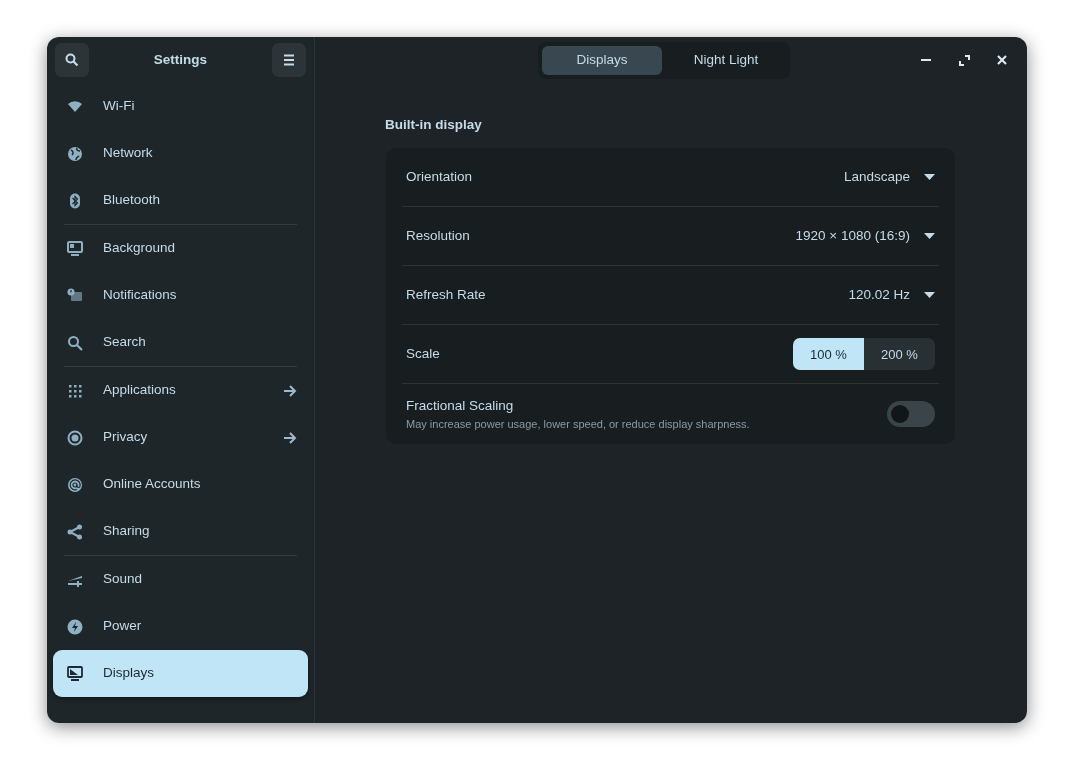 The image size is (1074, 780). Describe the element at coordinates (180, 106) in the screenshot. I see `sidebar-item: Wi-Fi` at that location.